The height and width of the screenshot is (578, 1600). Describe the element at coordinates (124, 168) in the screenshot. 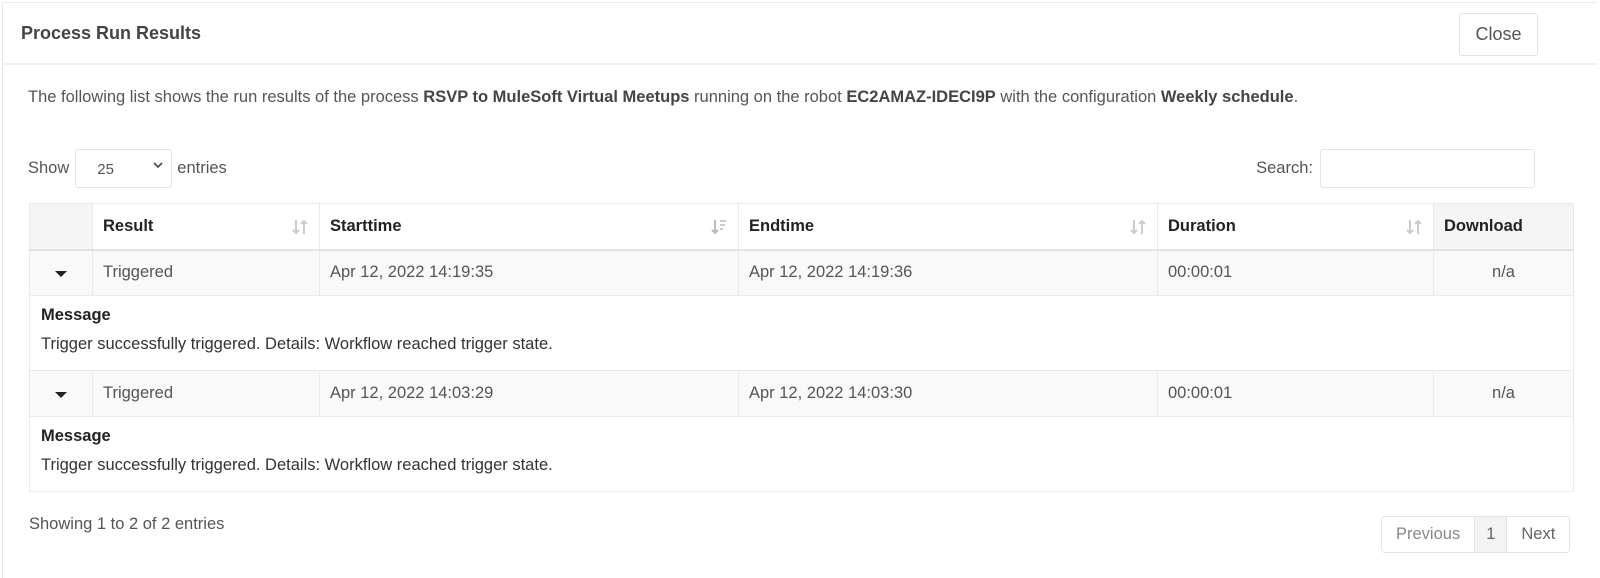

I see `entries-per-page-select: 25` at that location.